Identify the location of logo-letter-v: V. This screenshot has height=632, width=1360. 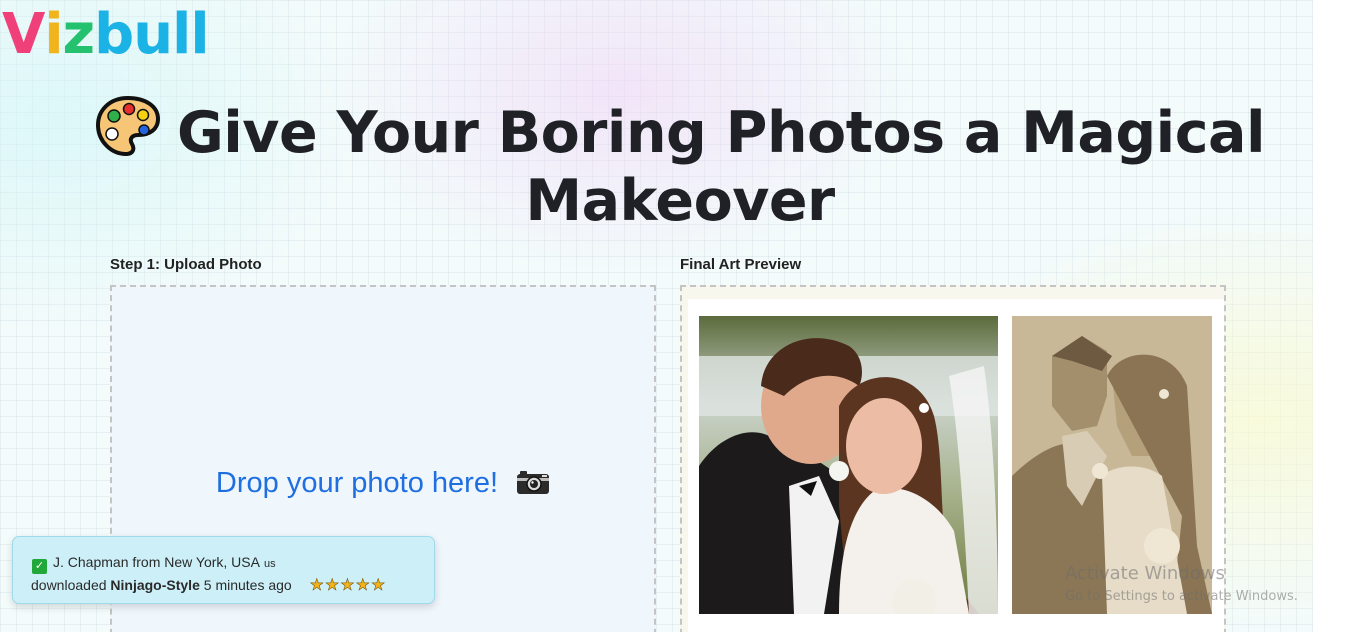
(23, 34).